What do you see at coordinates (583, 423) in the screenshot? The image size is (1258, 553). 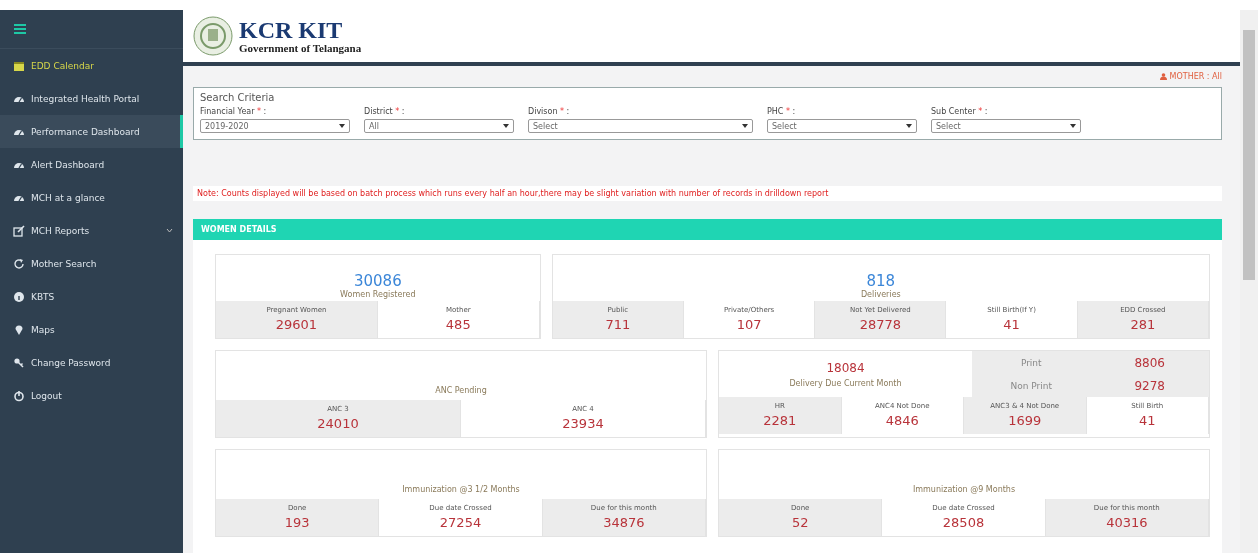 I see `stat-value: 23934` at bounding box center [583, 423].